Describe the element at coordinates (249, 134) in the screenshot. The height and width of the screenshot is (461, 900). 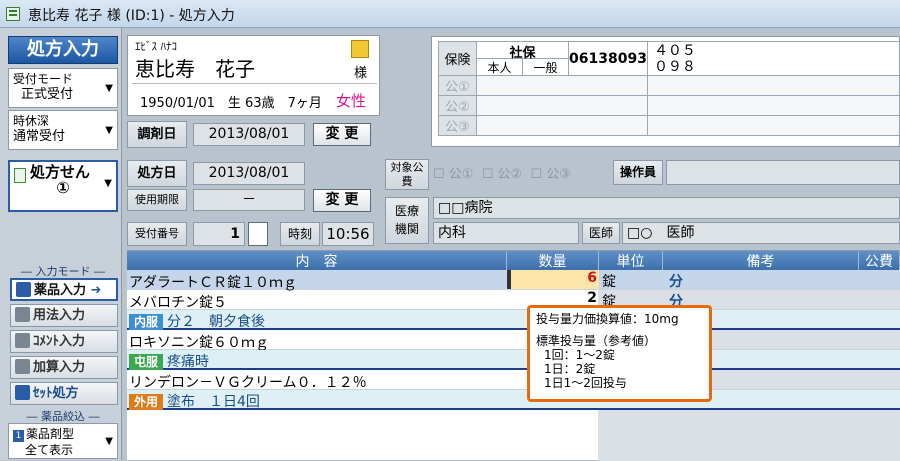
I see `dispense-date-value: 2013/08/01` at that location.